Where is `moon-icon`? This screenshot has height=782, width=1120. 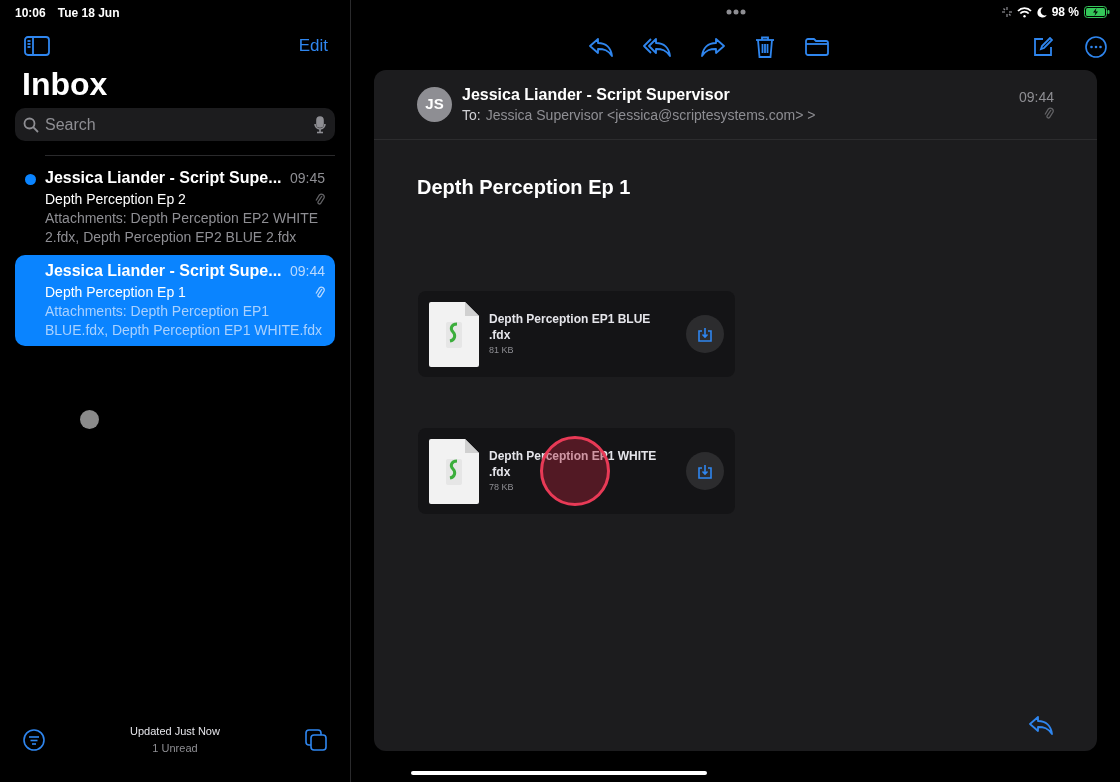
moon-icon is located at coordinates (1041, 12).